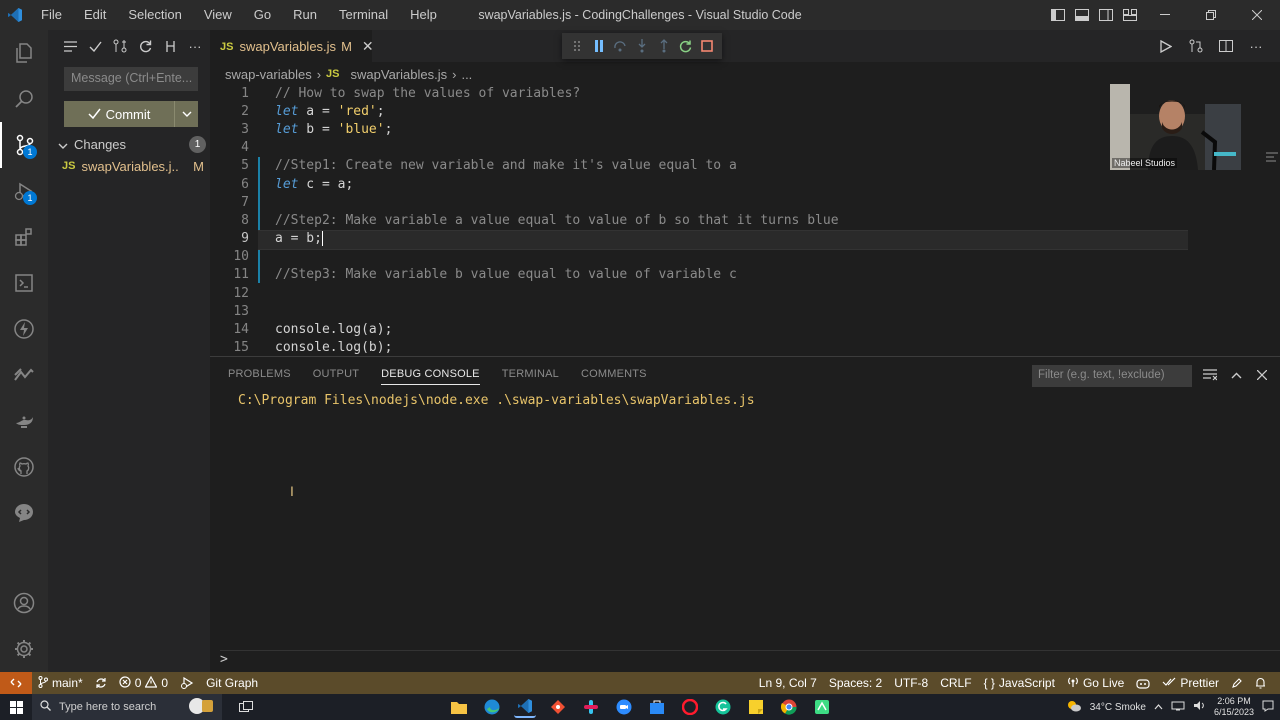  I want to click on branch-status: main*, so click(60, 683).